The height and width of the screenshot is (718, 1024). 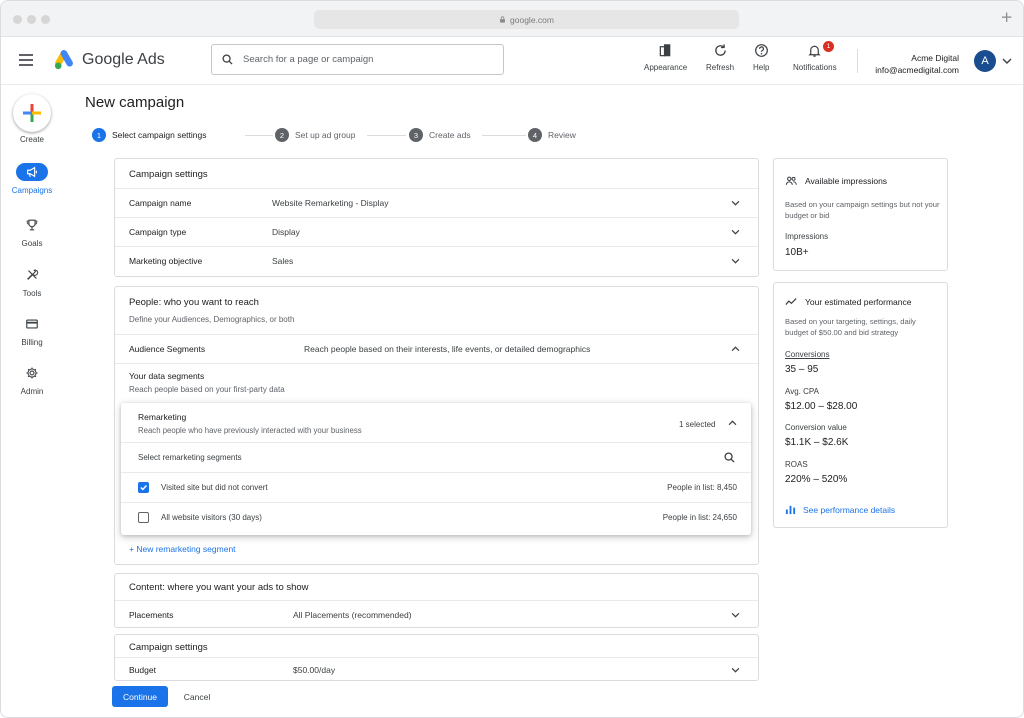 I want to click on row-divider, so click(x=436, y=363).